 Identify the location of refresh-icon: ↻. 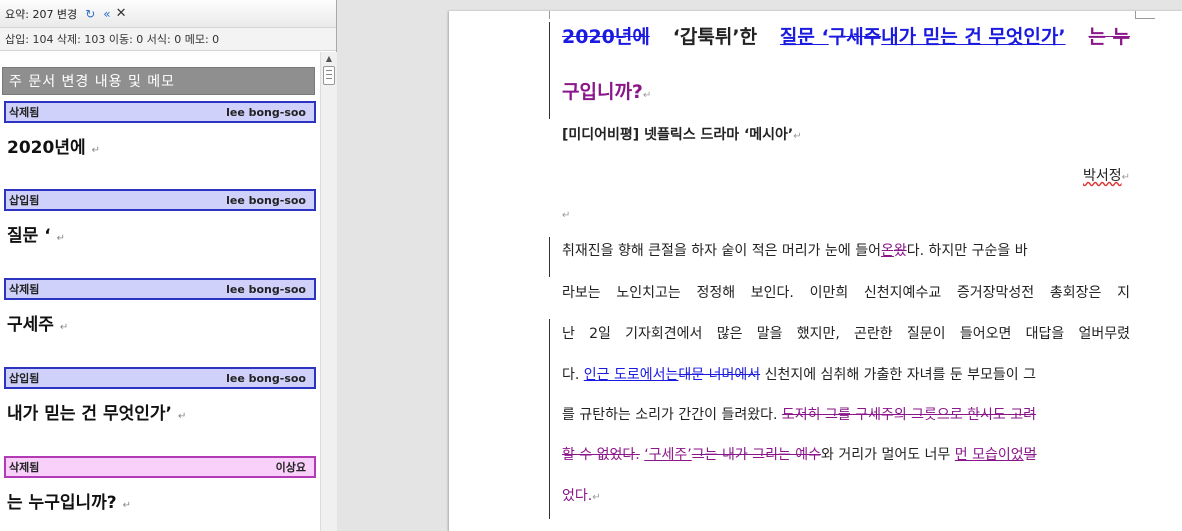
(90, 14).